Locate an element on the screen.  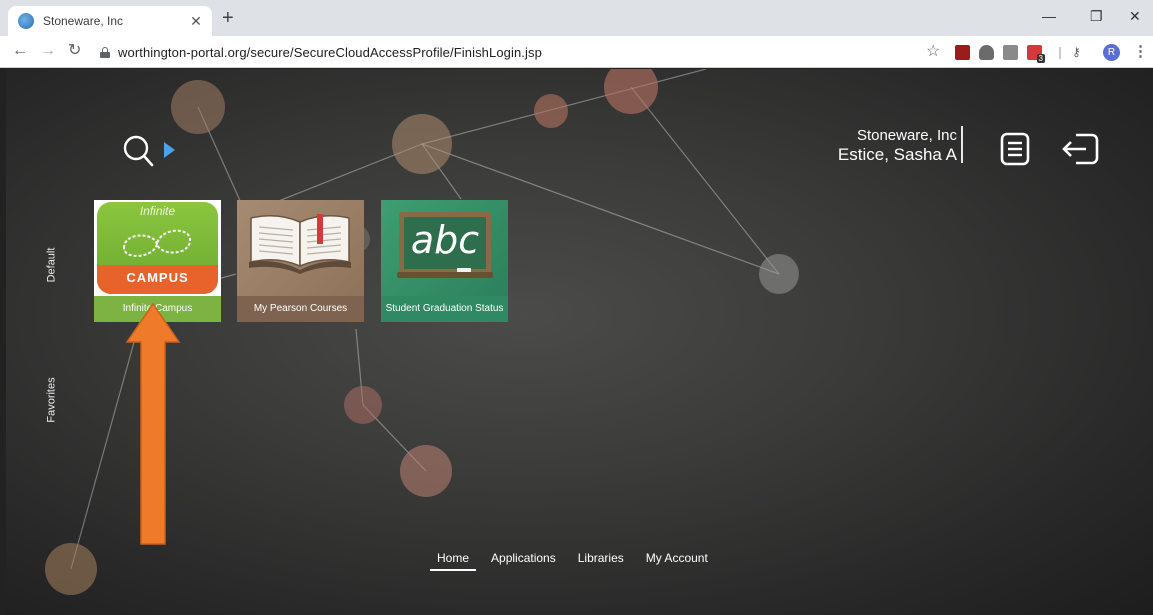
user-info: Stoneware, Inc Estice, Sasha A is located at coordinates (897, 146).